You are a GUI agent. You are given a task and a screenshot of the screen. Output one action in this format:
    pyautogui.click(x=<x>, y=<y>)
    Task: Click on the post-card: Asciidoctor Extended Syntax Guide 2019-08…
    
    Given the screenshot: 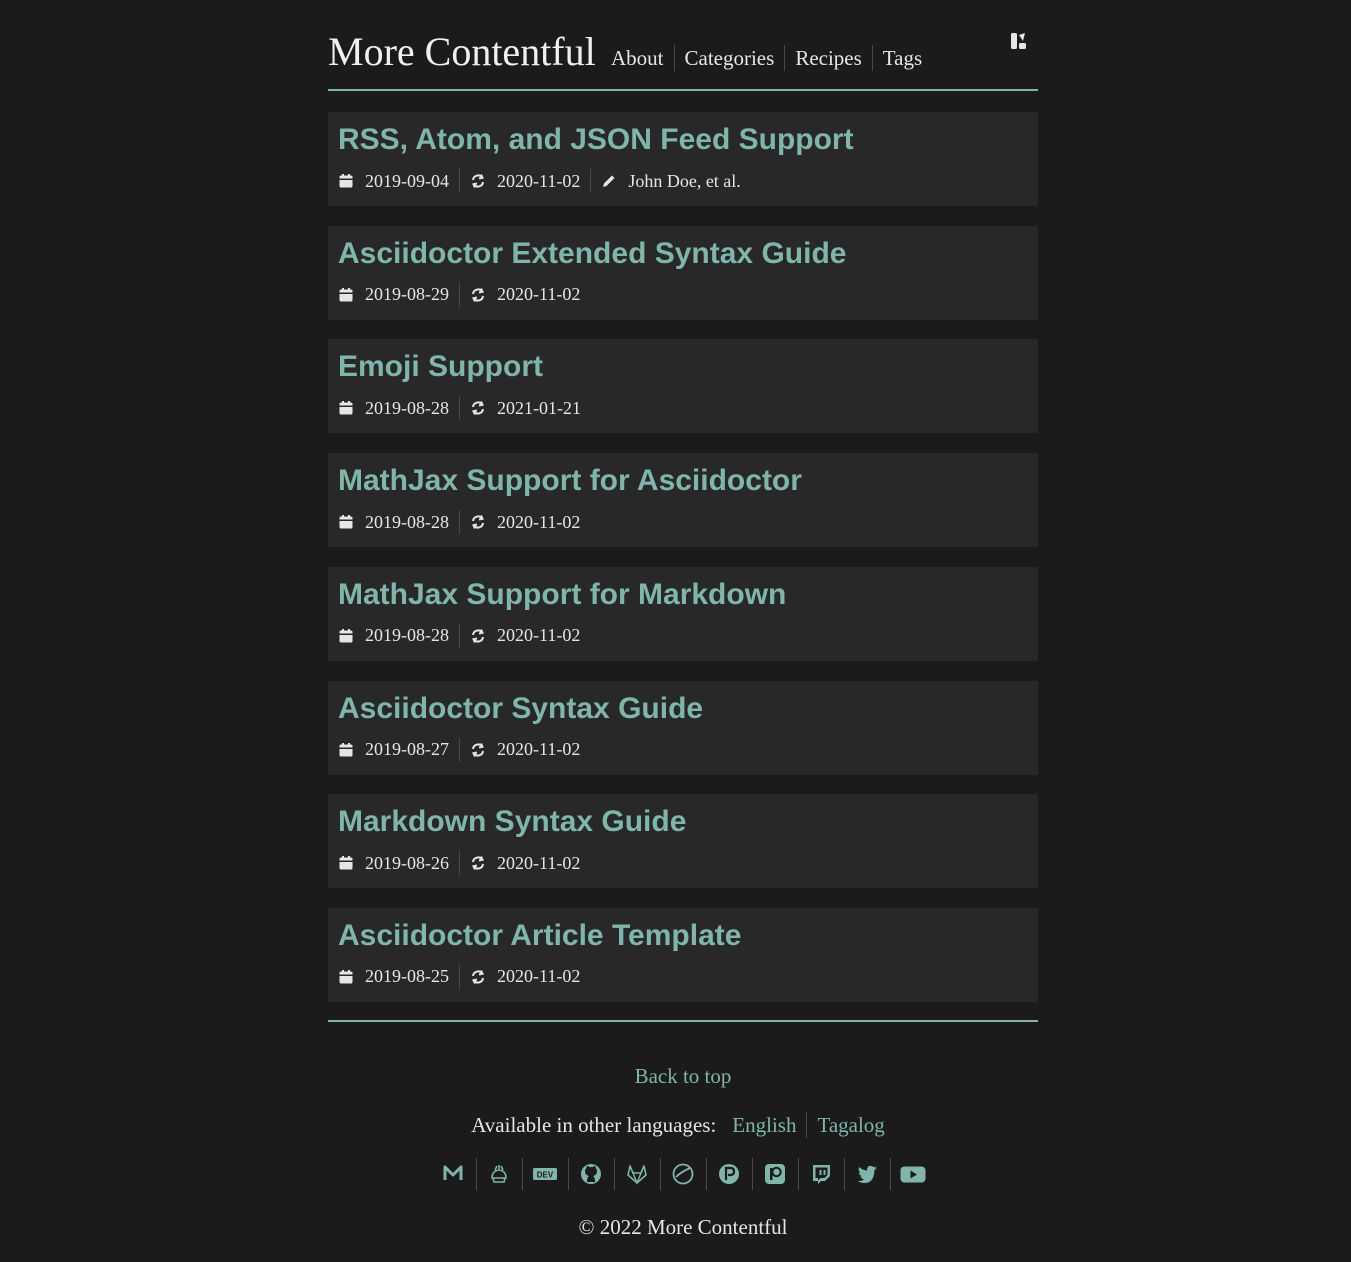 What is the action you would take?
    pyautogui.click(x=683, y=272)
    